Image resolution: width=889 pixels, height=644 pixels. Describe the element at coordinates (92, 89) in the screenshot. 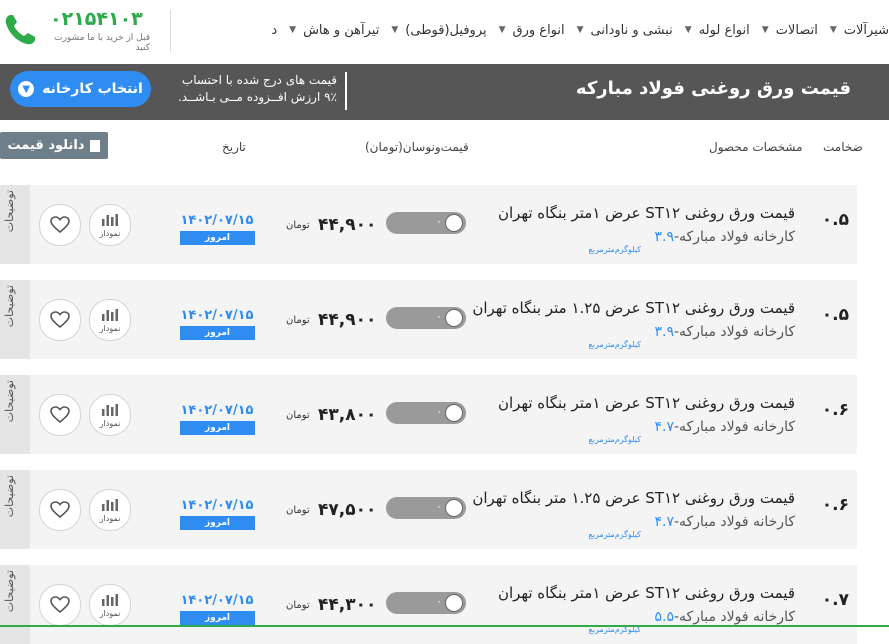

I see `select-factory-label: انتخاب کارخانه` at that location.